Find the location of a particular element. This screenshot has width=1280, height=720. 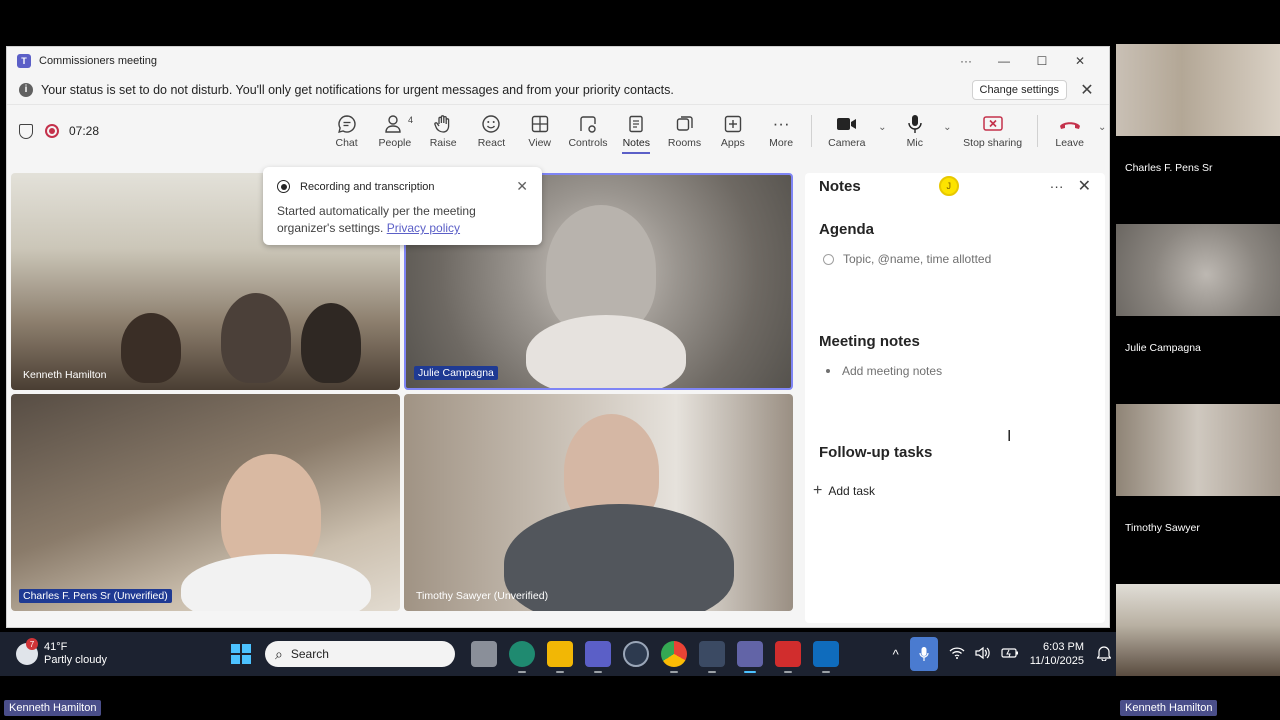

edge-icon is located at coordinates (522, 657).